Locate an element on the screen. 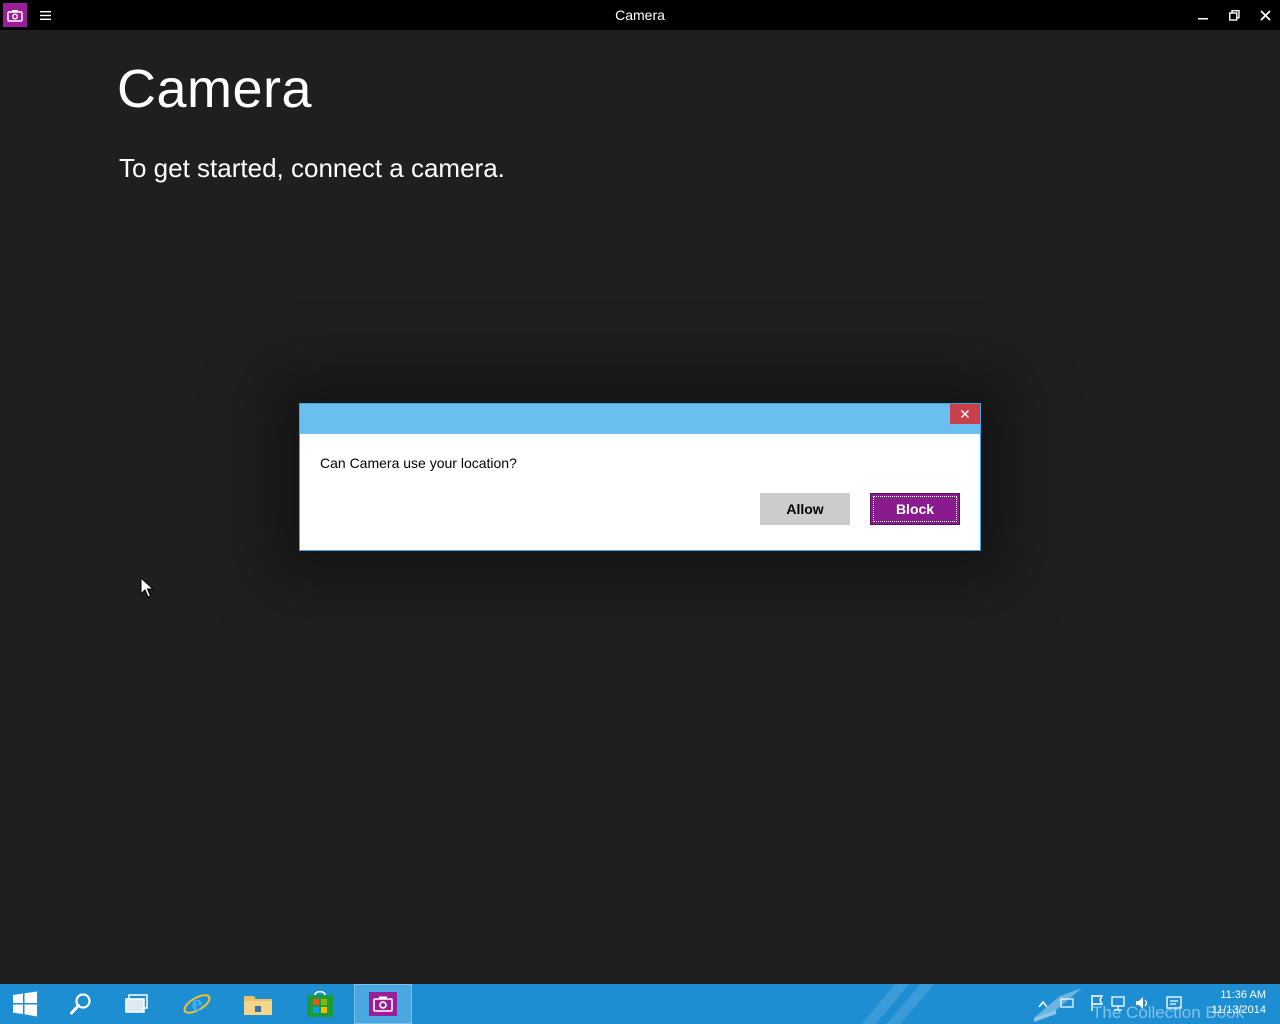 This screenshot has height=1024, width=1280. store-button is located at coordinates (320, 1004).